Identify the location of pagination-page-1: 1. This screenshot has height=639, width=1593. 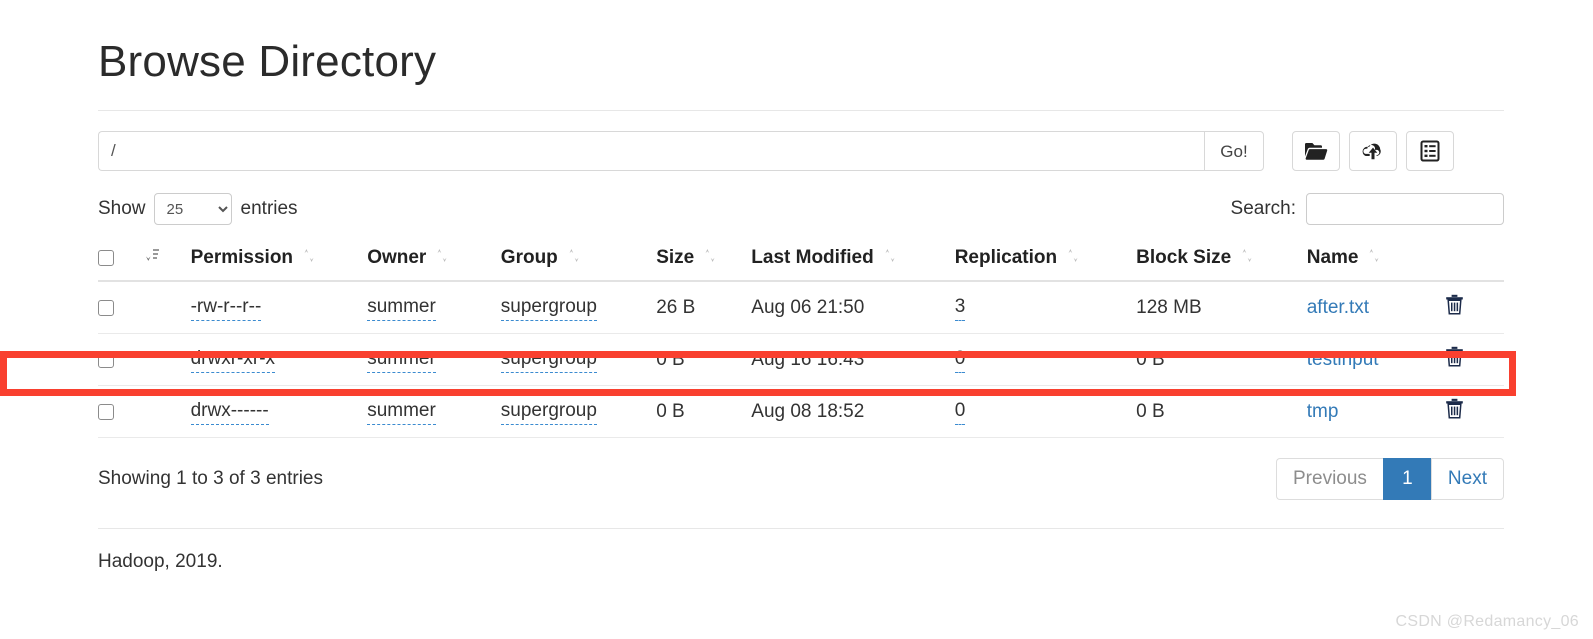
(1406, 479).